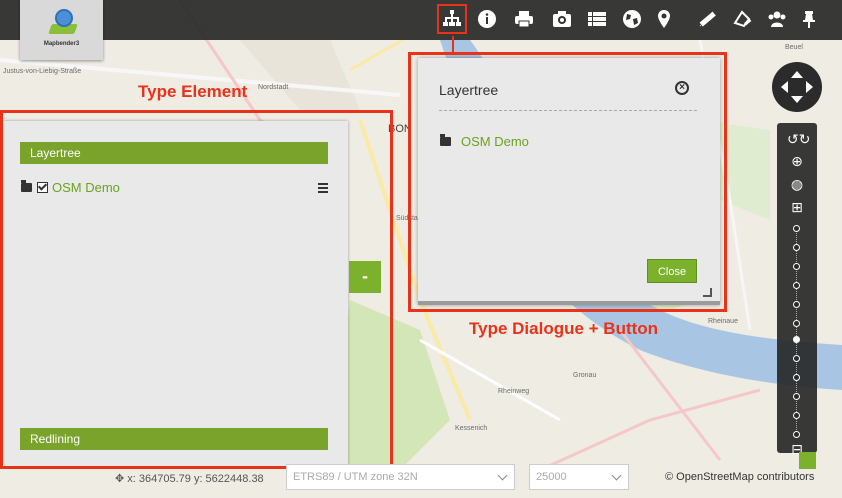 This screenshot has height=498, width=842. Describe the element at coordinates (421, 20) in the screenshot. I see `top-toolbar` at that location.